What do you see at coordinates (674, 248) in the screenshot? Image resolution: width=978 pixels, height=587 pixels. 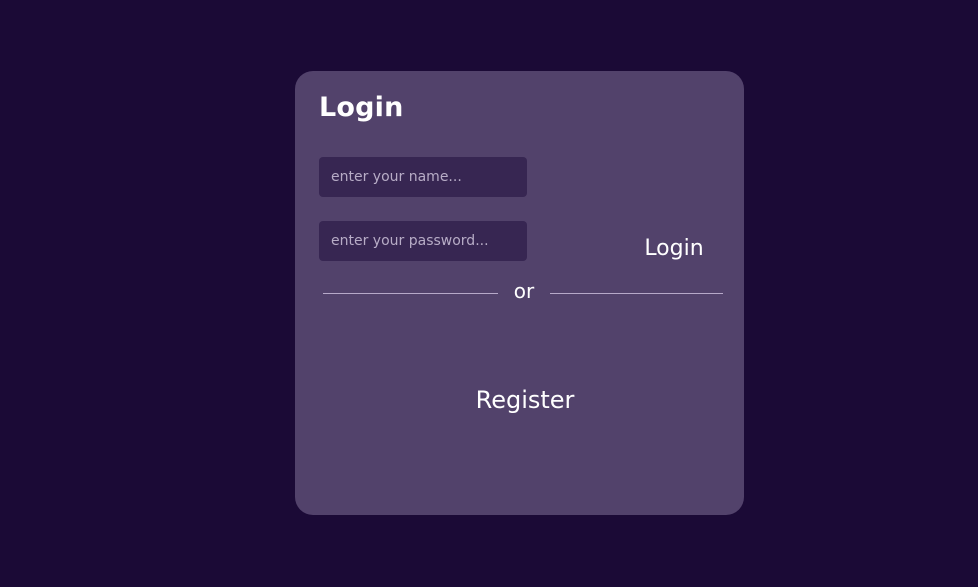 I see `login-button: Login` at bounding box center [674, 248].